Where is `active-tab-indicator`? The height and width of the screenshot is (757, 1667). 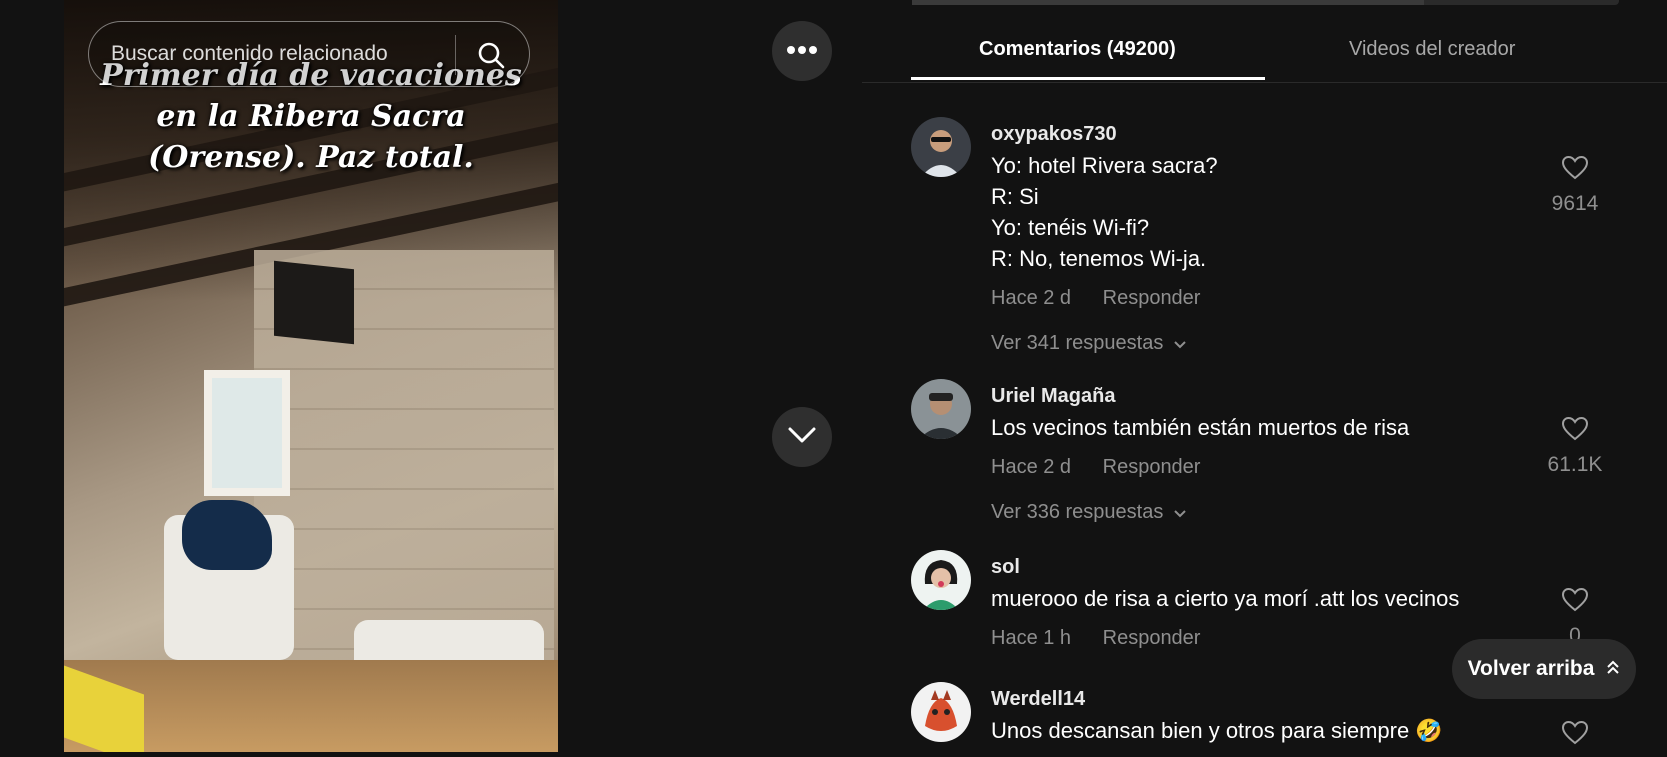
active-tab-indicator is located at coordinates (1088, 78).